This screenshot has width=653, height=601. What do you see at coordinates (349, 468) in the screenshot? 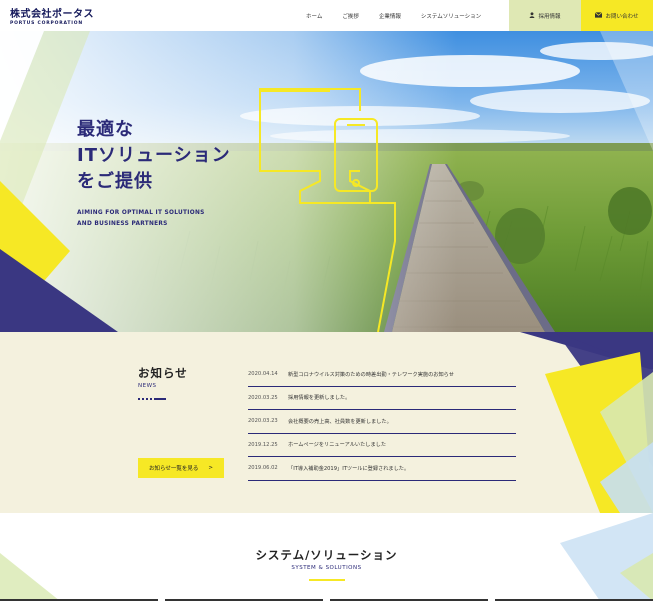
I see `news-text: 「IT導入補助金2019」ITツールに登録されました。` at bounding box center [349, 468].